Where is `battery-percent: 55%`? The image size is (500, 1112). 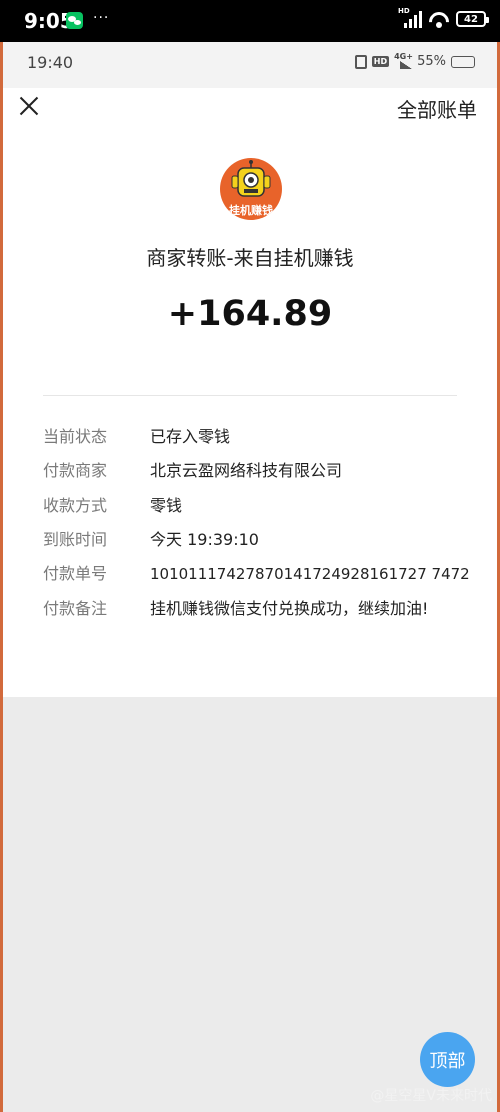
battery-percent: 55% is located at coordinates (431, 61).